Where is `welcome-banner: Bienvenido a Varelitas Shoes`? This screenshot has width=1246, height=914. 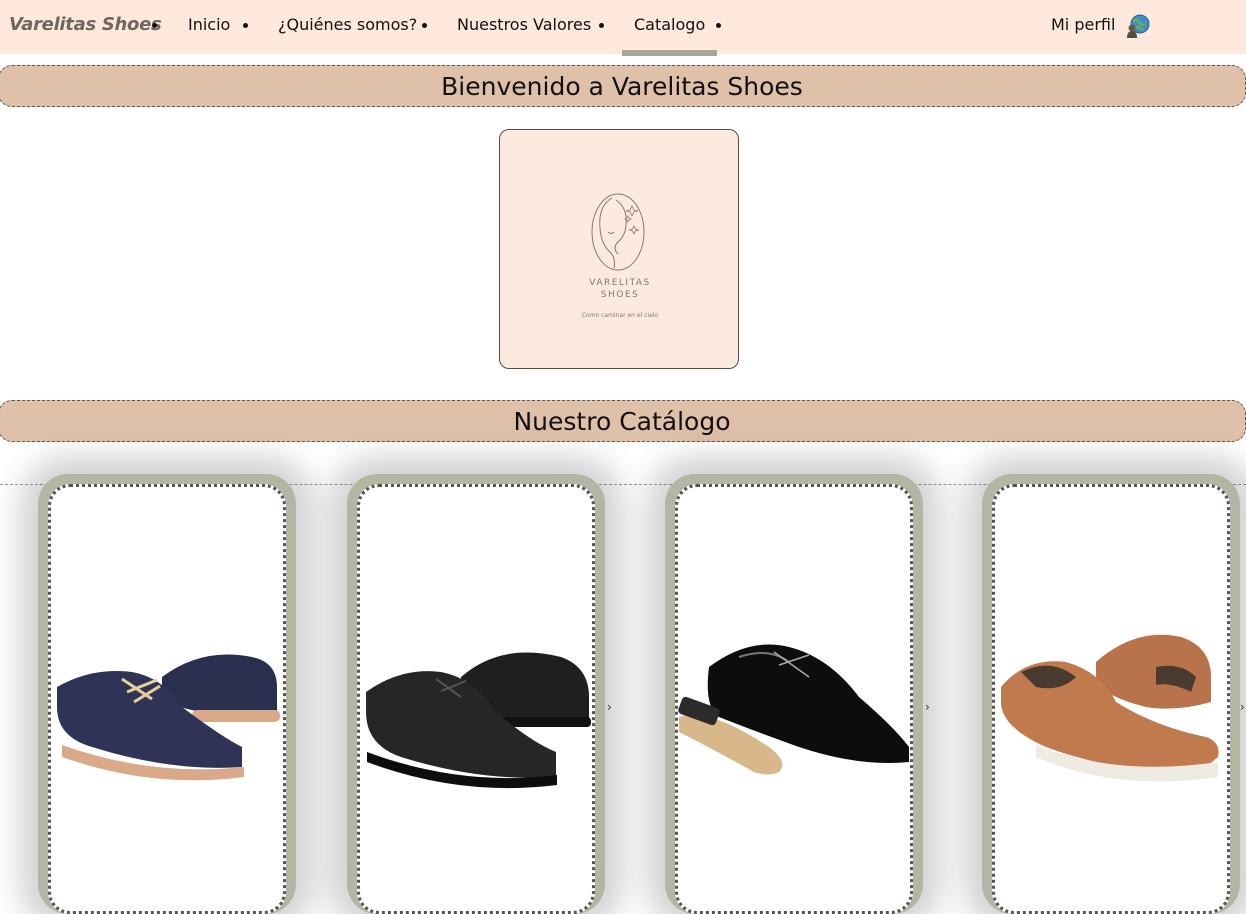
welcome-banner: Bienvenido a Varelitas Shoes is located at coordinates (623, 86).